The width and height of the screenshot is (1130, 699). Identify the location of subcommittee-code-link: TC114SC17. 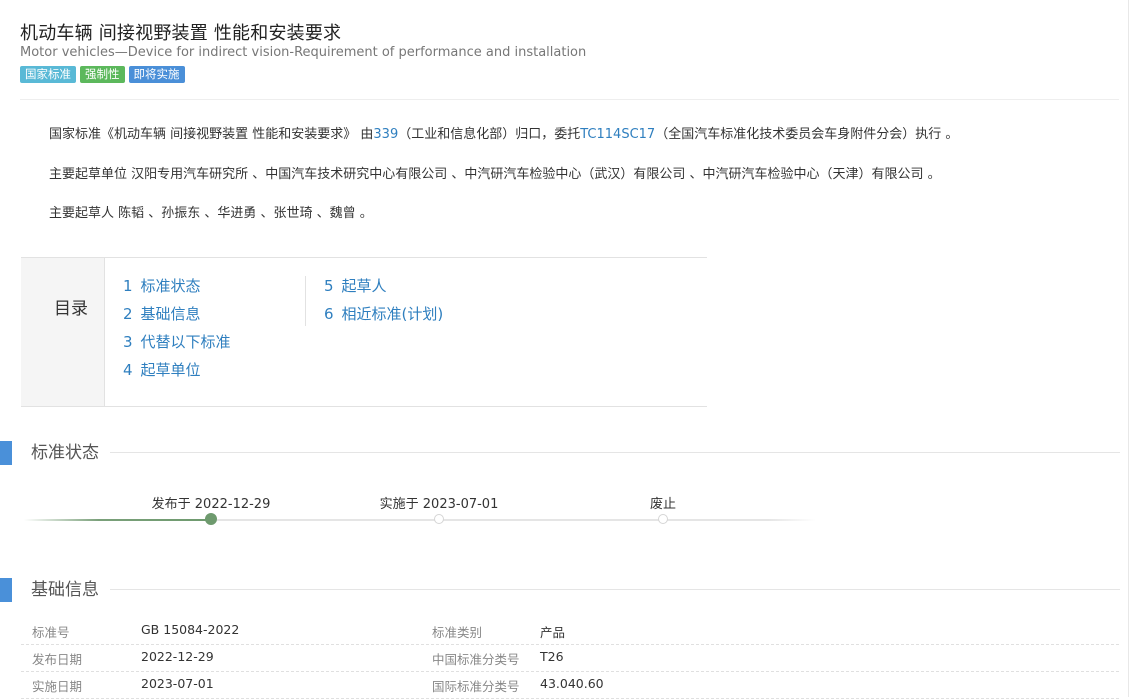
(617, 134).